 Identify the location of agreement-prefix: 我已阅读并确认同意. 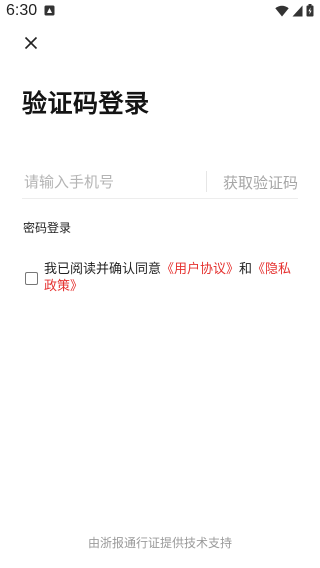
(103, 269).